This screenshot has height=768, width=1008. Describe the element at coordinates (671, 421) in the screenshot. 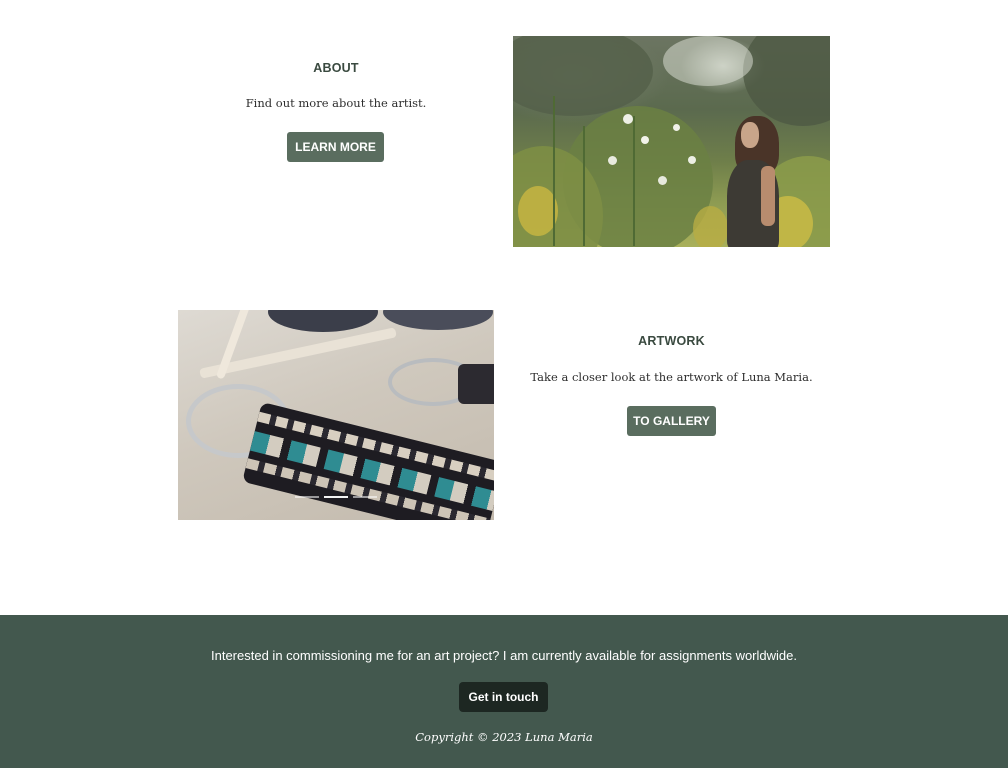

I see `to-gallery-button: TO GALLERY` at that location.